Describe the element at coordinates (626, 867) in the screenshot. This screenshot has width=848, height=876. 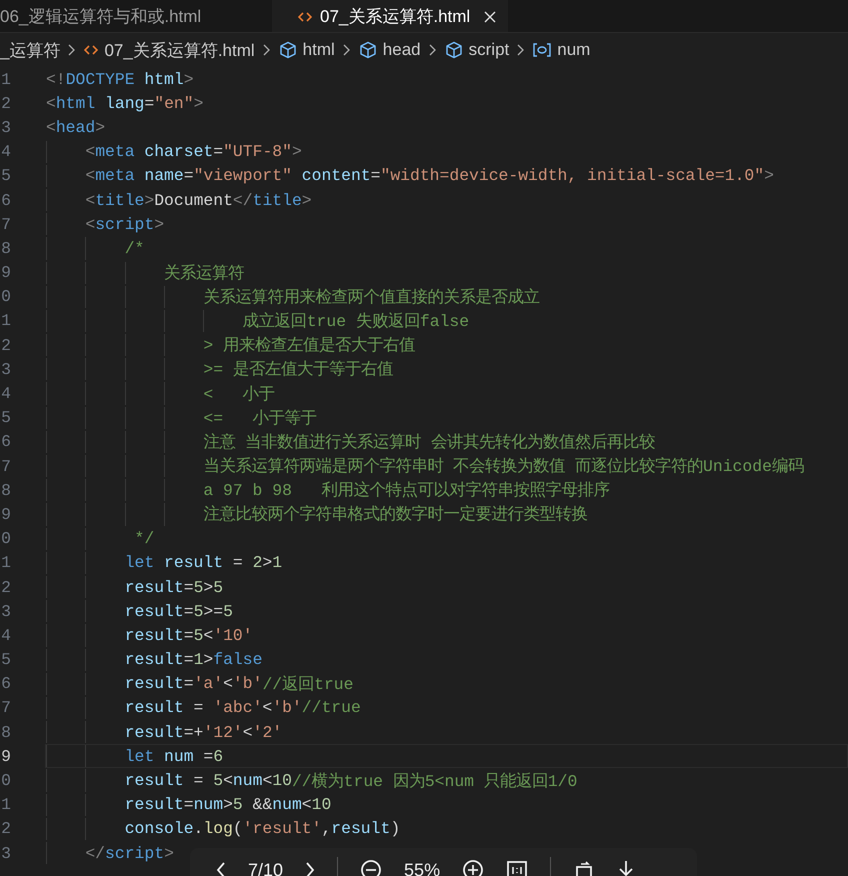
I see `download-icon` at that location.